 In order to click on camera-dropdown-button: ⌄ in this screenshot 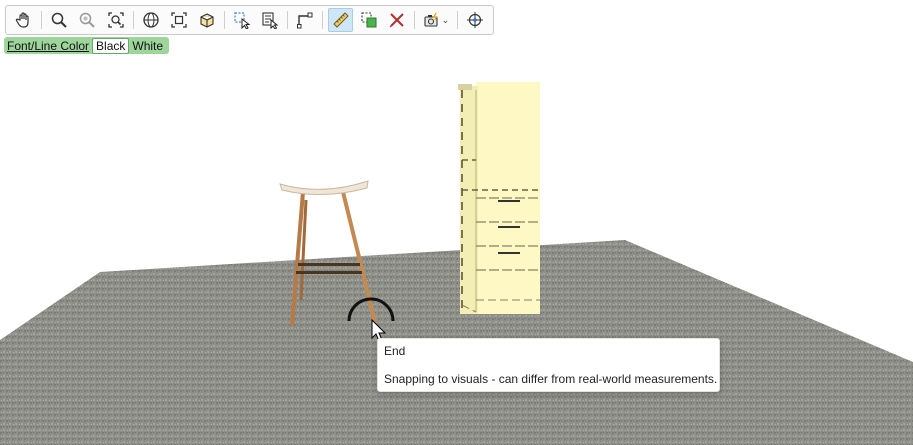, I will do `click(435, 20)`.